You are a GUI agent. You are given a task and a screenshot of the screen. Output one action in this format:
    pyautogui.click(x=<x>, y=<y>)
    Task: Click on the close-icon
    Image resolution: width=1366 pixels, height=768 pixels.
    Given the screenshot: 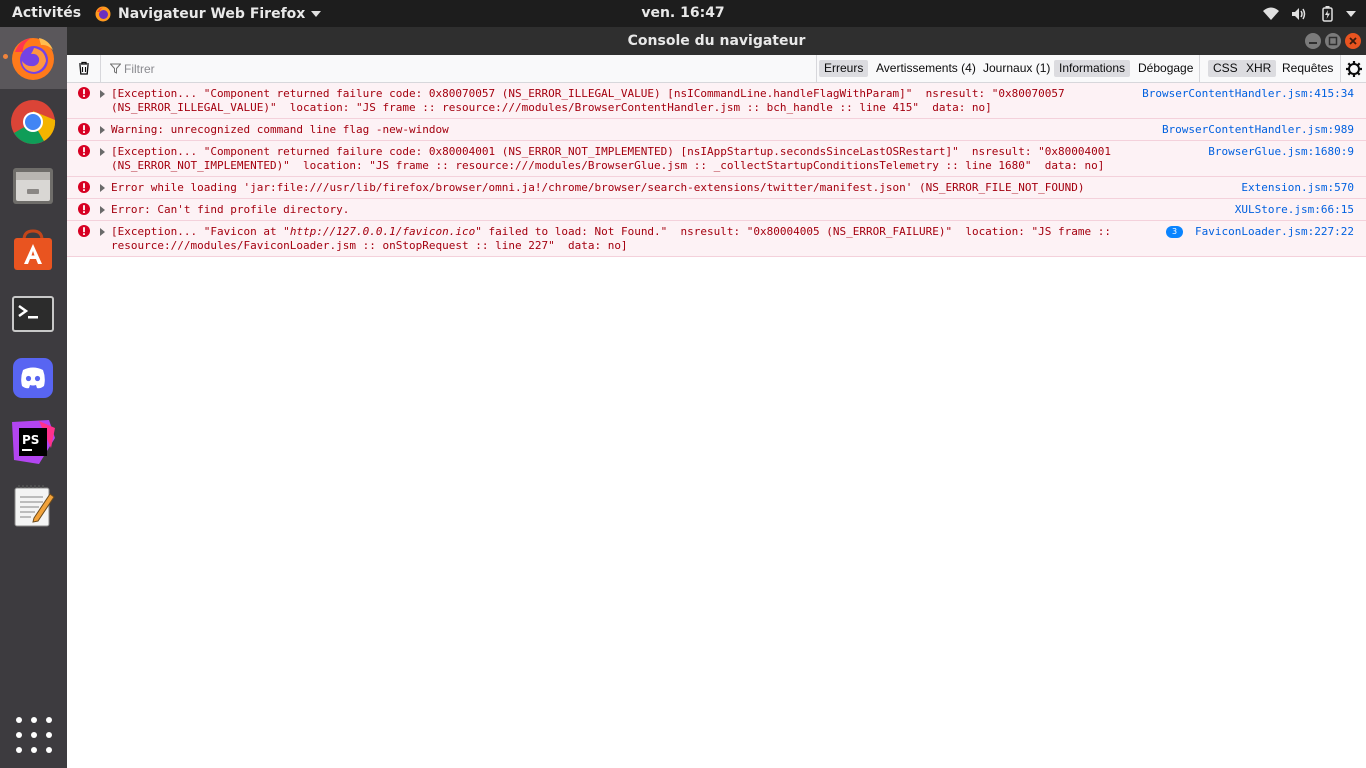 What is the action you would take?
    pyautogui.click(x=1353, y=41)
    